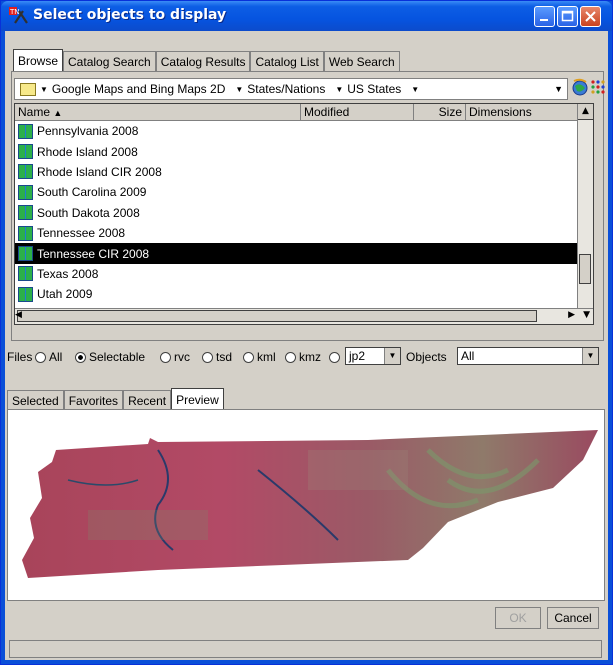  What do you see at coordinates (585, 207) in the screenshot?
I see `vertical-scrollbar: ▲` at bounding box center [585, 207].